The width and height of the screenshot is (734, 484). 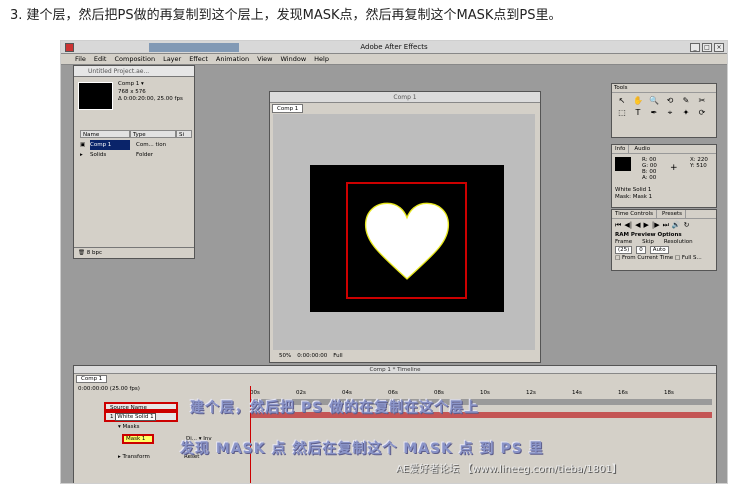 I want to click on tools-panel: Tools ↖ ✋ 🔍 ⟲ ✎ ✂ ⬚ T ✒ ⌖ ✦ ⟳, so click(x=664, y=110).